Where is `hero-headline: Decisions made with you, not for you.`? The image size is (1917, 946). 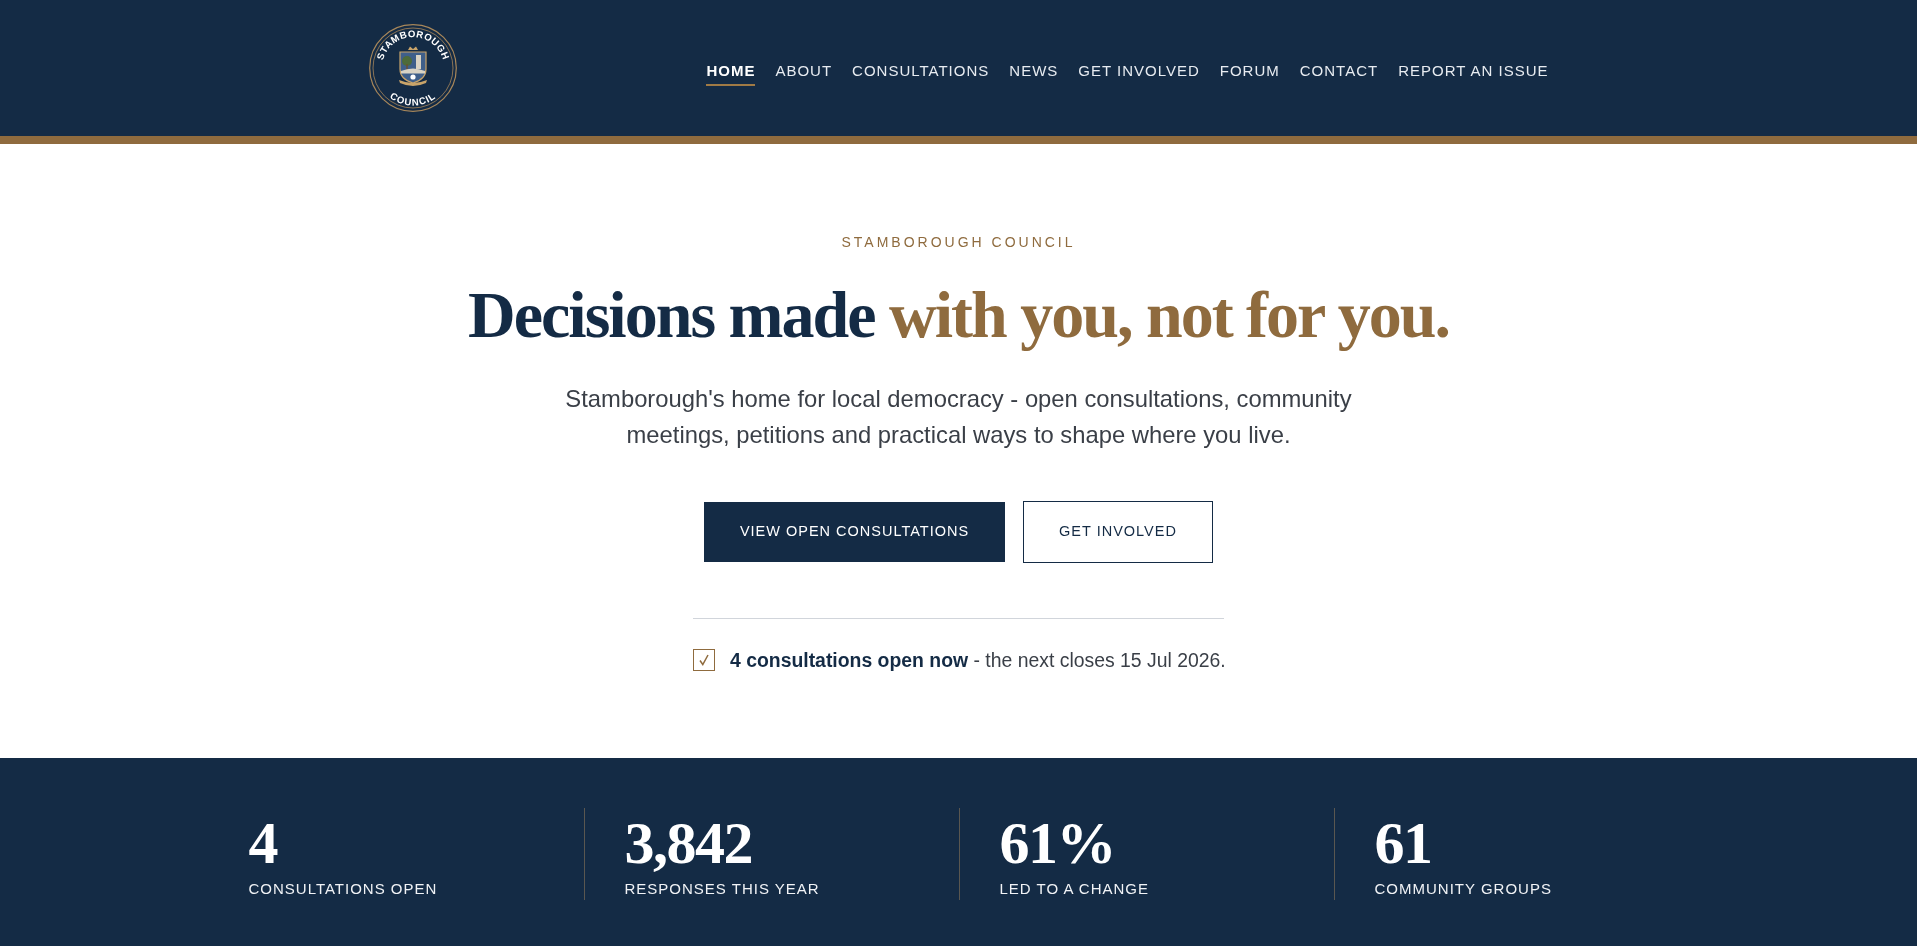 hero-headline: Decisions made with you, not for you. is located at coordinates (958, 315).